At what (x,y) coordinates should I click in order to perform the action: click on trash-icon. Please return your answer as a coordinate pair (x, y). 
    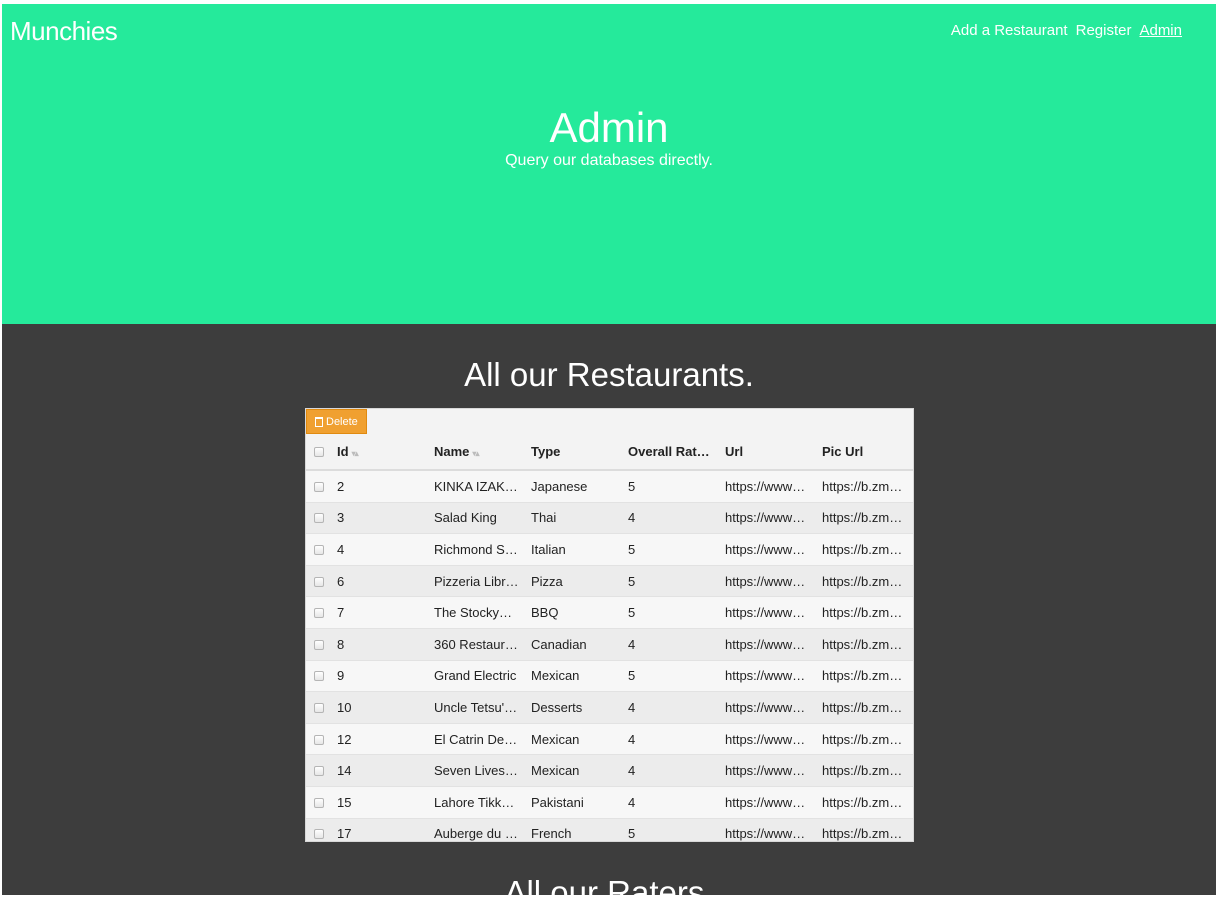
    Looking at the image, I should click on (319, 421).